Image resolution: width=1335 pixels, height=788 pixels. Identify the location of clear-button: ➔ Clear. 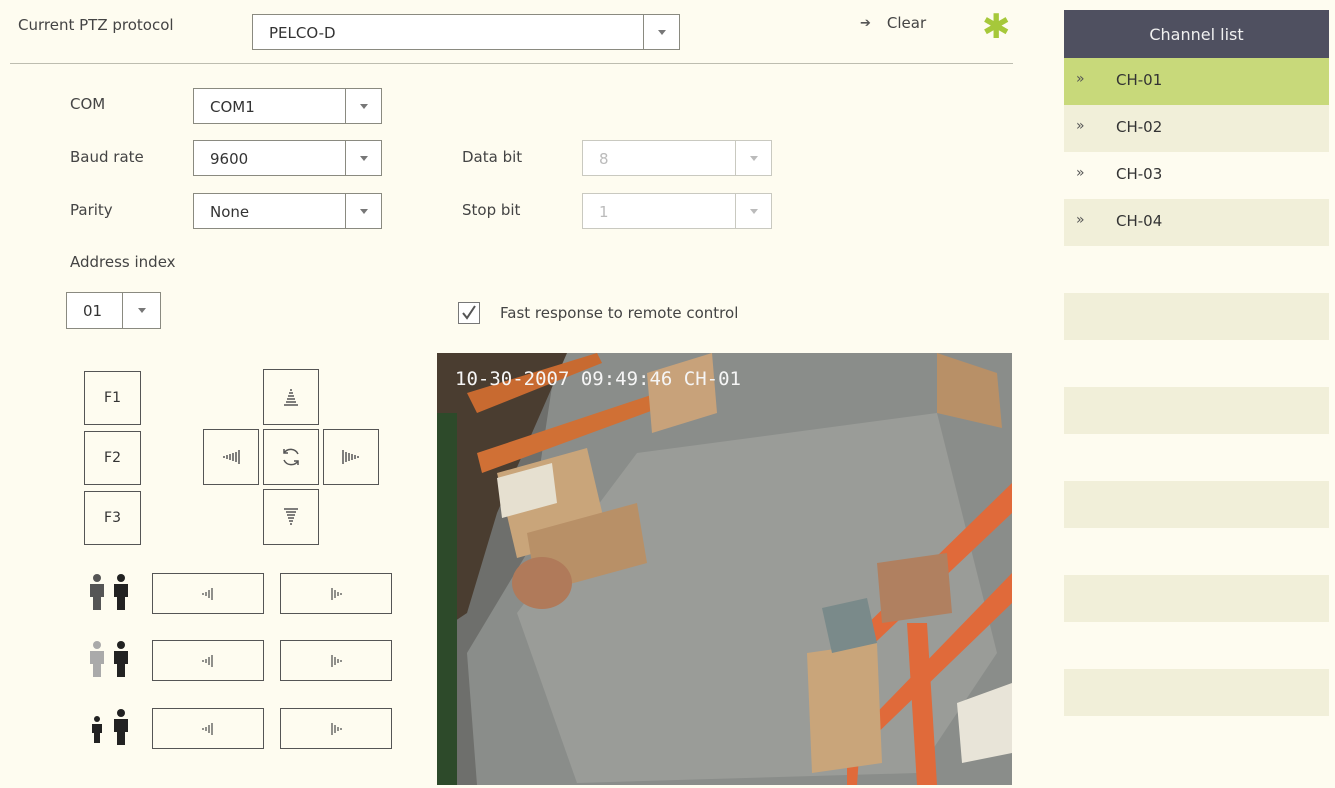
(893, 23).